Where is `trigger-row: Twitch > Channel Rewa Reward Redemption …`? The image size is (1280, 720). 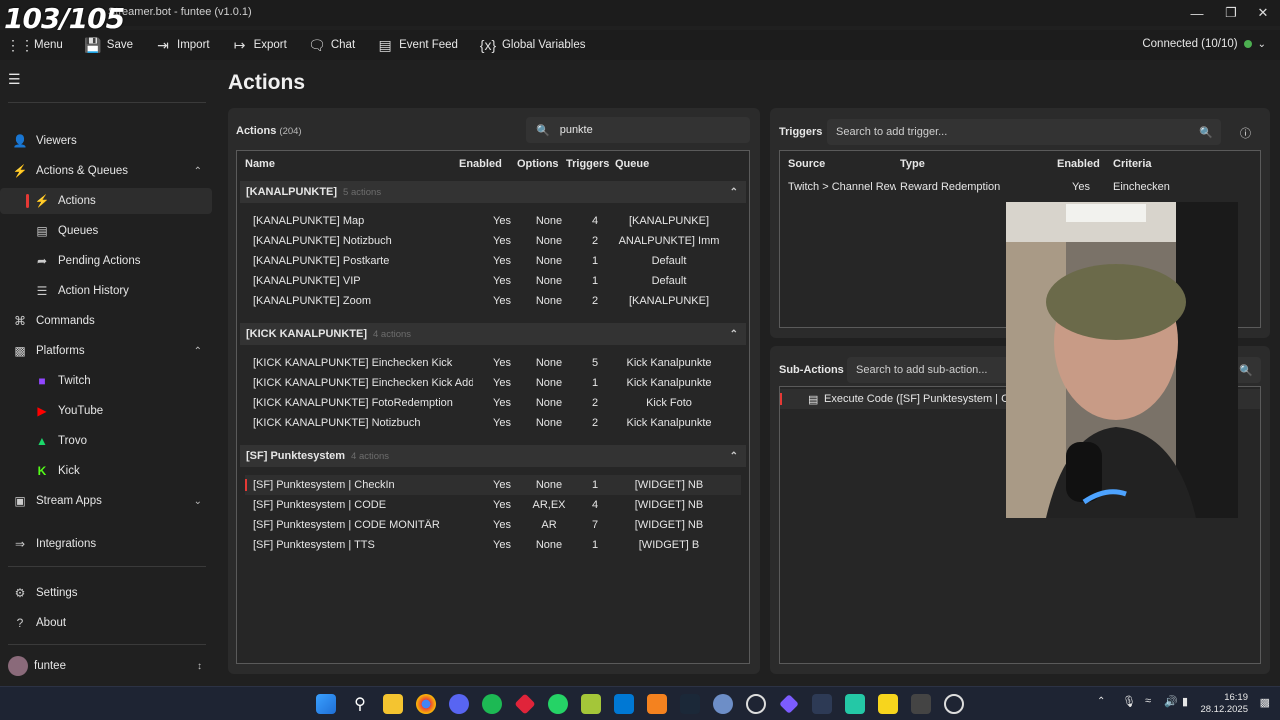 trigger-row: Twitch > Channel Rewa Reward Redemption … is located at coordinates (1020, 187).